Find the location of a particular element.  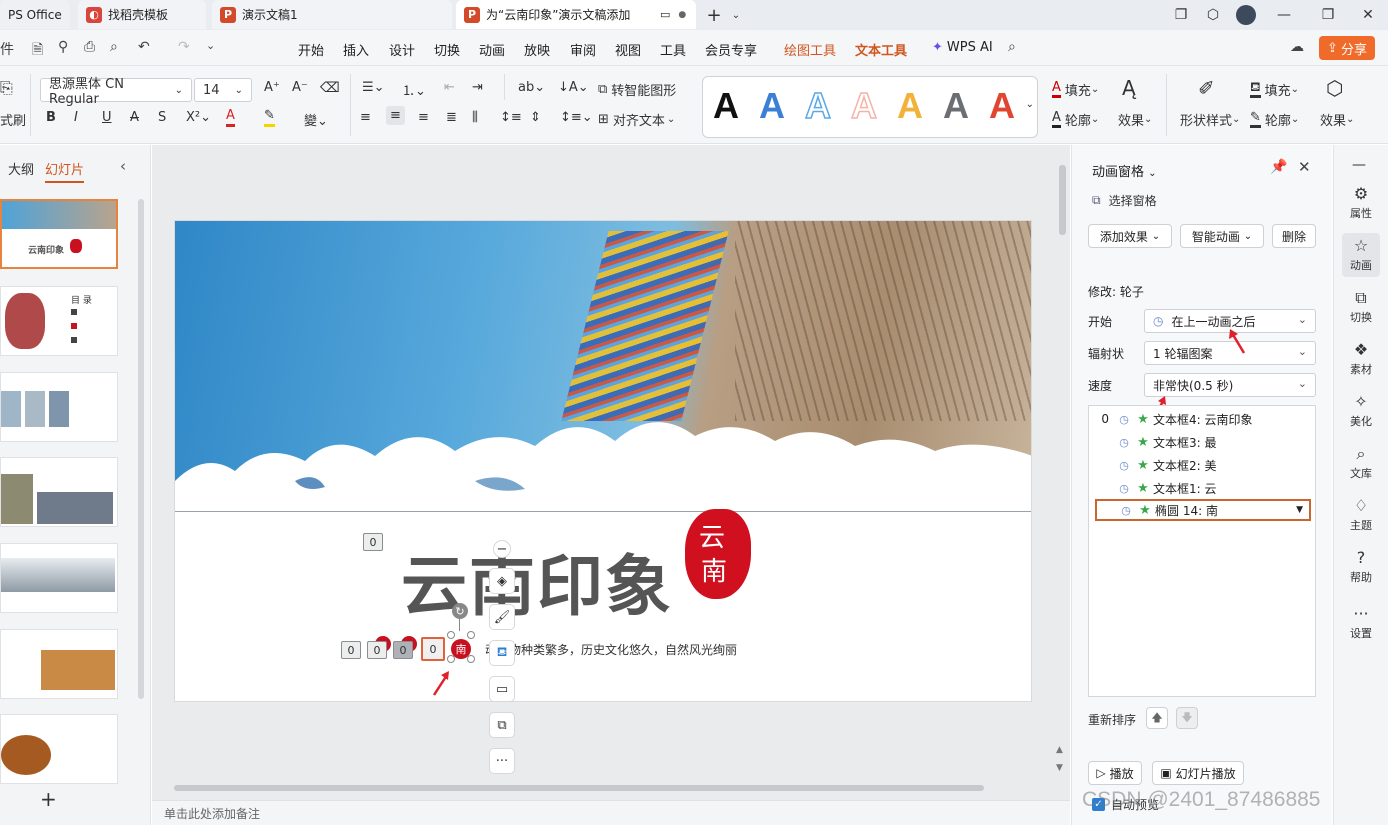

more-options-icon: ··· is located at coordinates (502, 761).